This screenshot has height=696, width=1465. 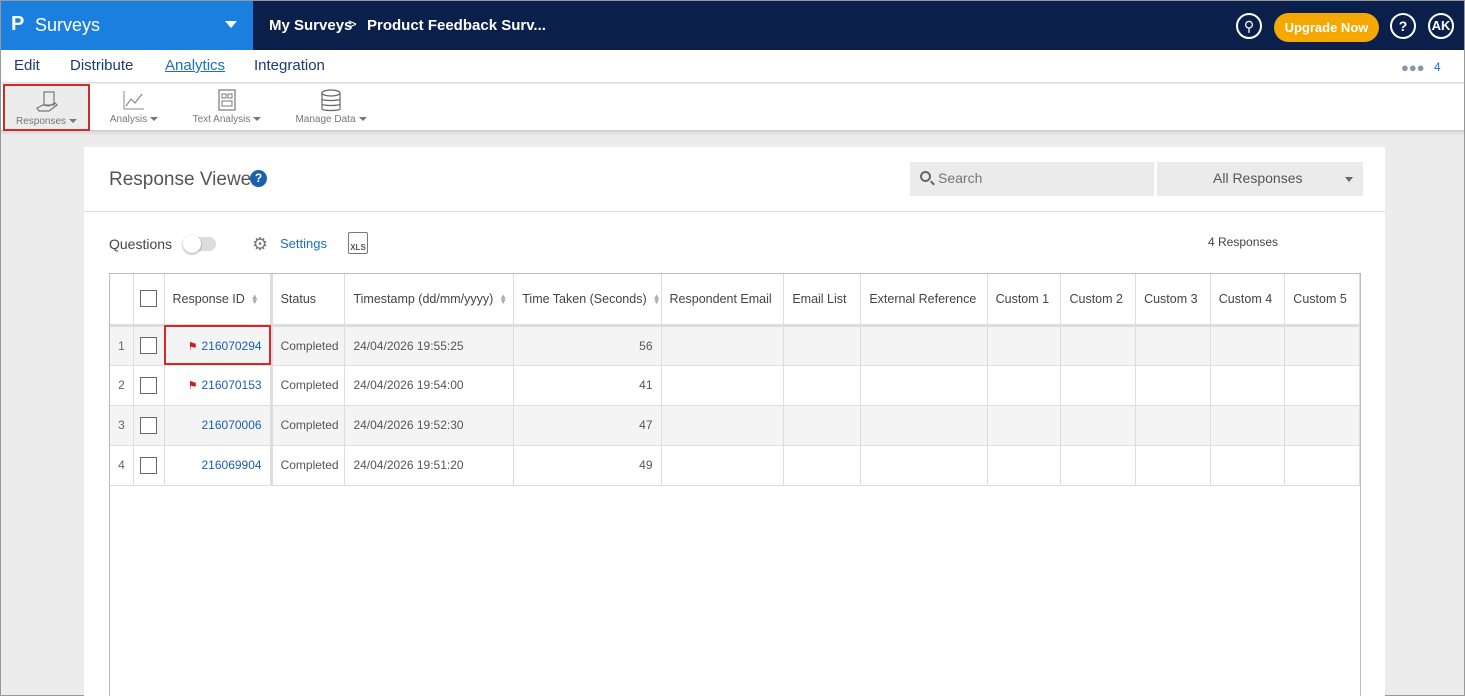 What do you see at coordinates (27, 65) in the screenshot?
I see `tab-edit: Edit` at bounding box center [27, 65].